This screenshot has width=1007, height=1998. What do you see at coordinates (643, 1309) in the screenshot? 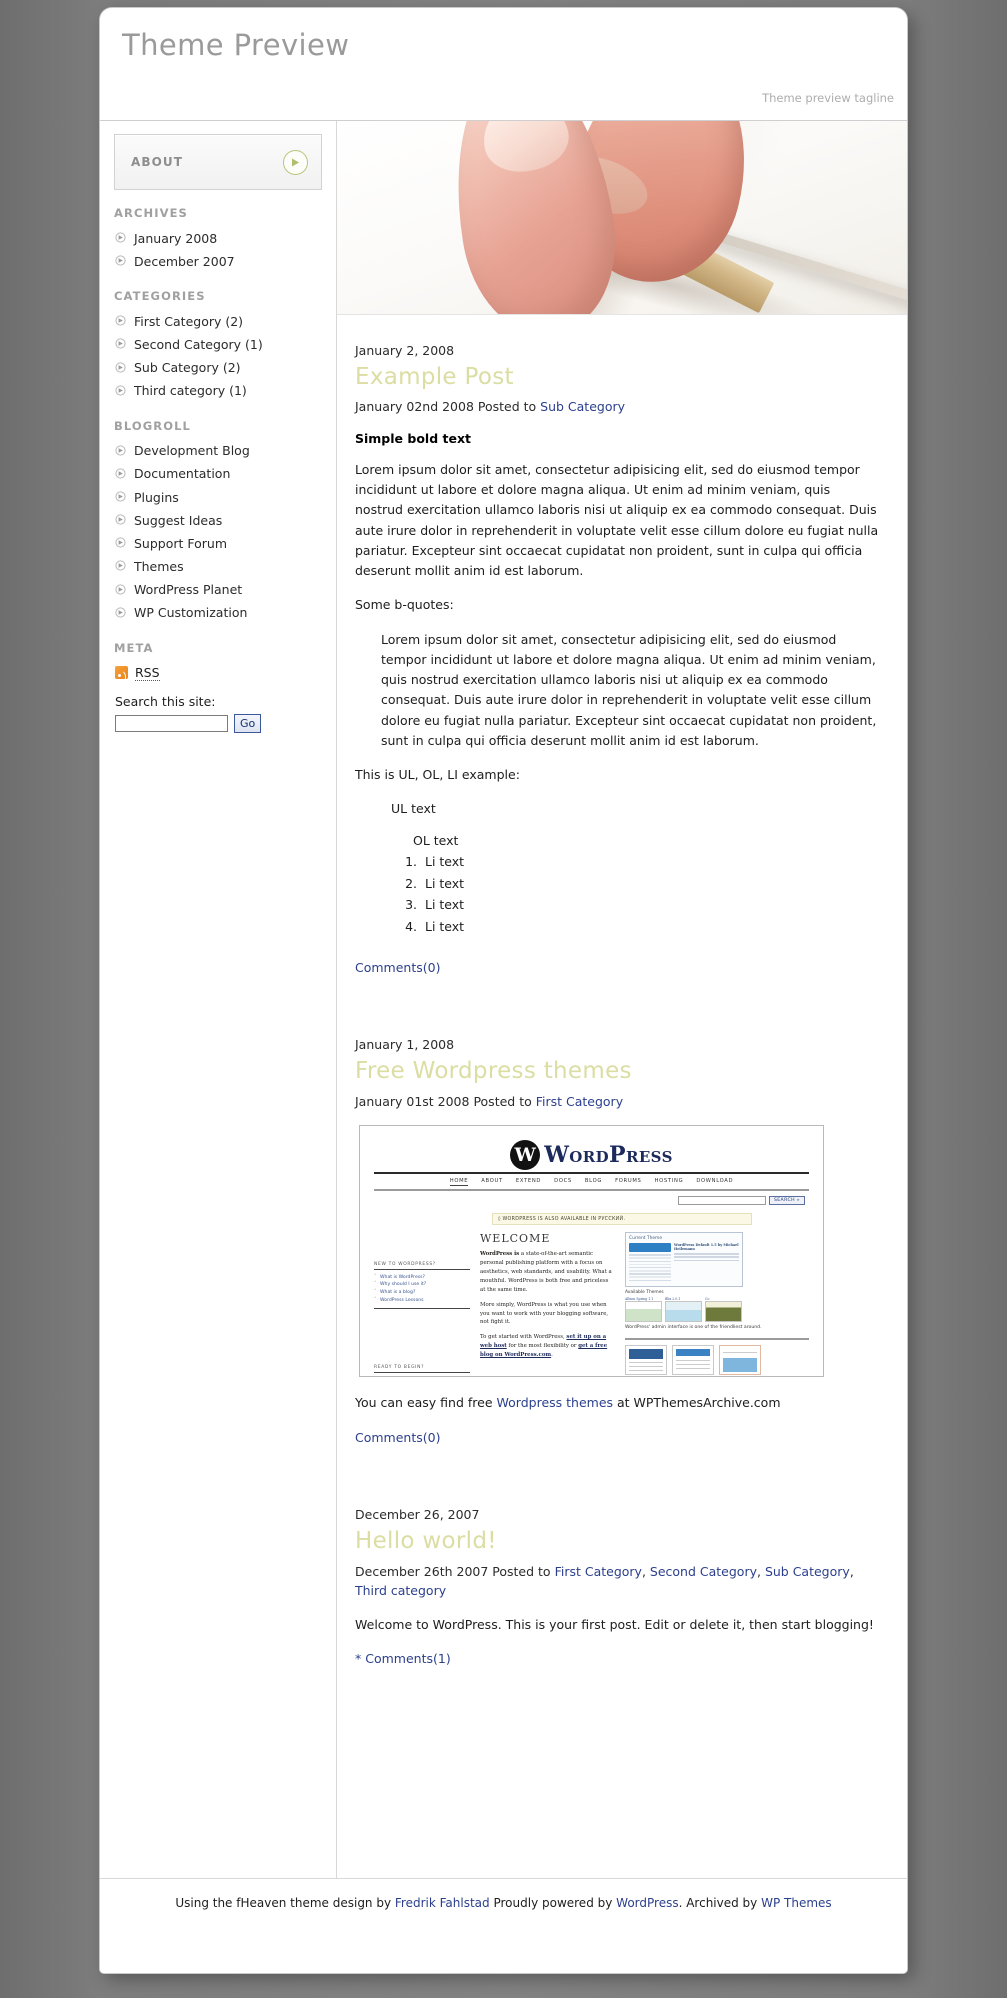
I see `theme-thumb: Albion Spring 1.1` at bounding box center [643, 1309].